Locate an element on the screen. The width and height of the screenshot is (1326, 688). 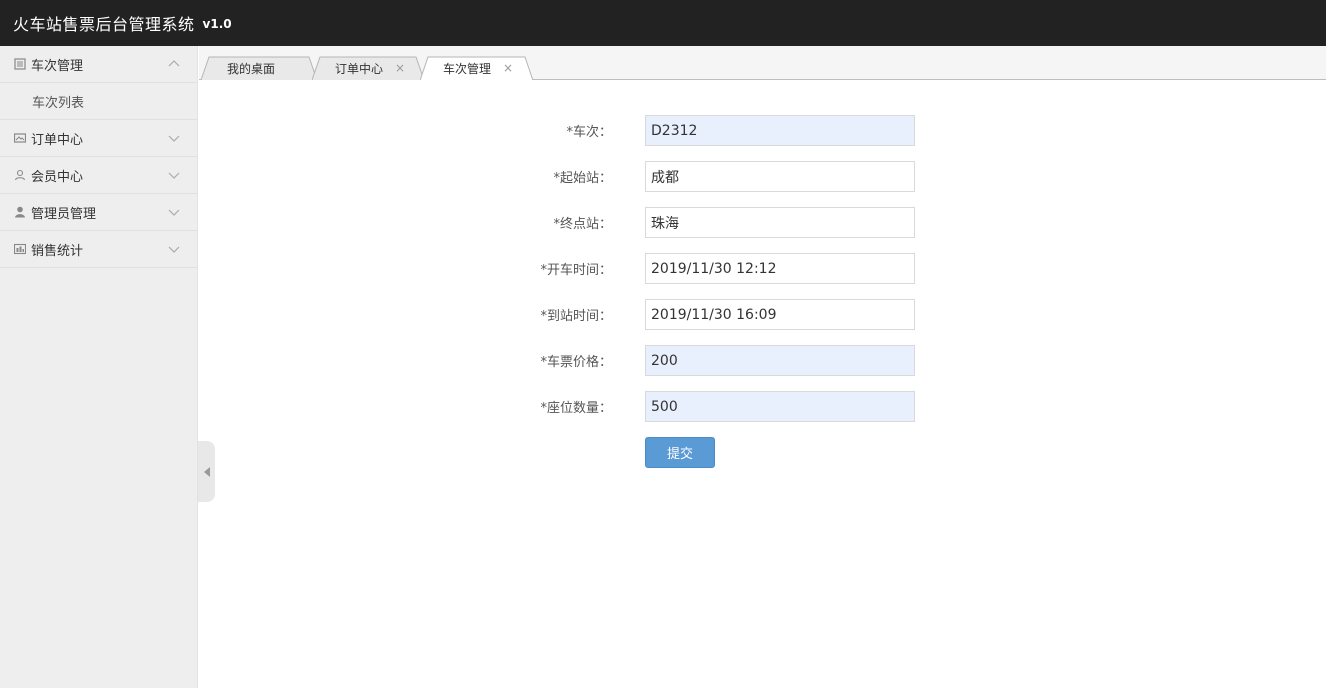
tab-order-center: 订单中心 × is located at coordinates (368, 68).